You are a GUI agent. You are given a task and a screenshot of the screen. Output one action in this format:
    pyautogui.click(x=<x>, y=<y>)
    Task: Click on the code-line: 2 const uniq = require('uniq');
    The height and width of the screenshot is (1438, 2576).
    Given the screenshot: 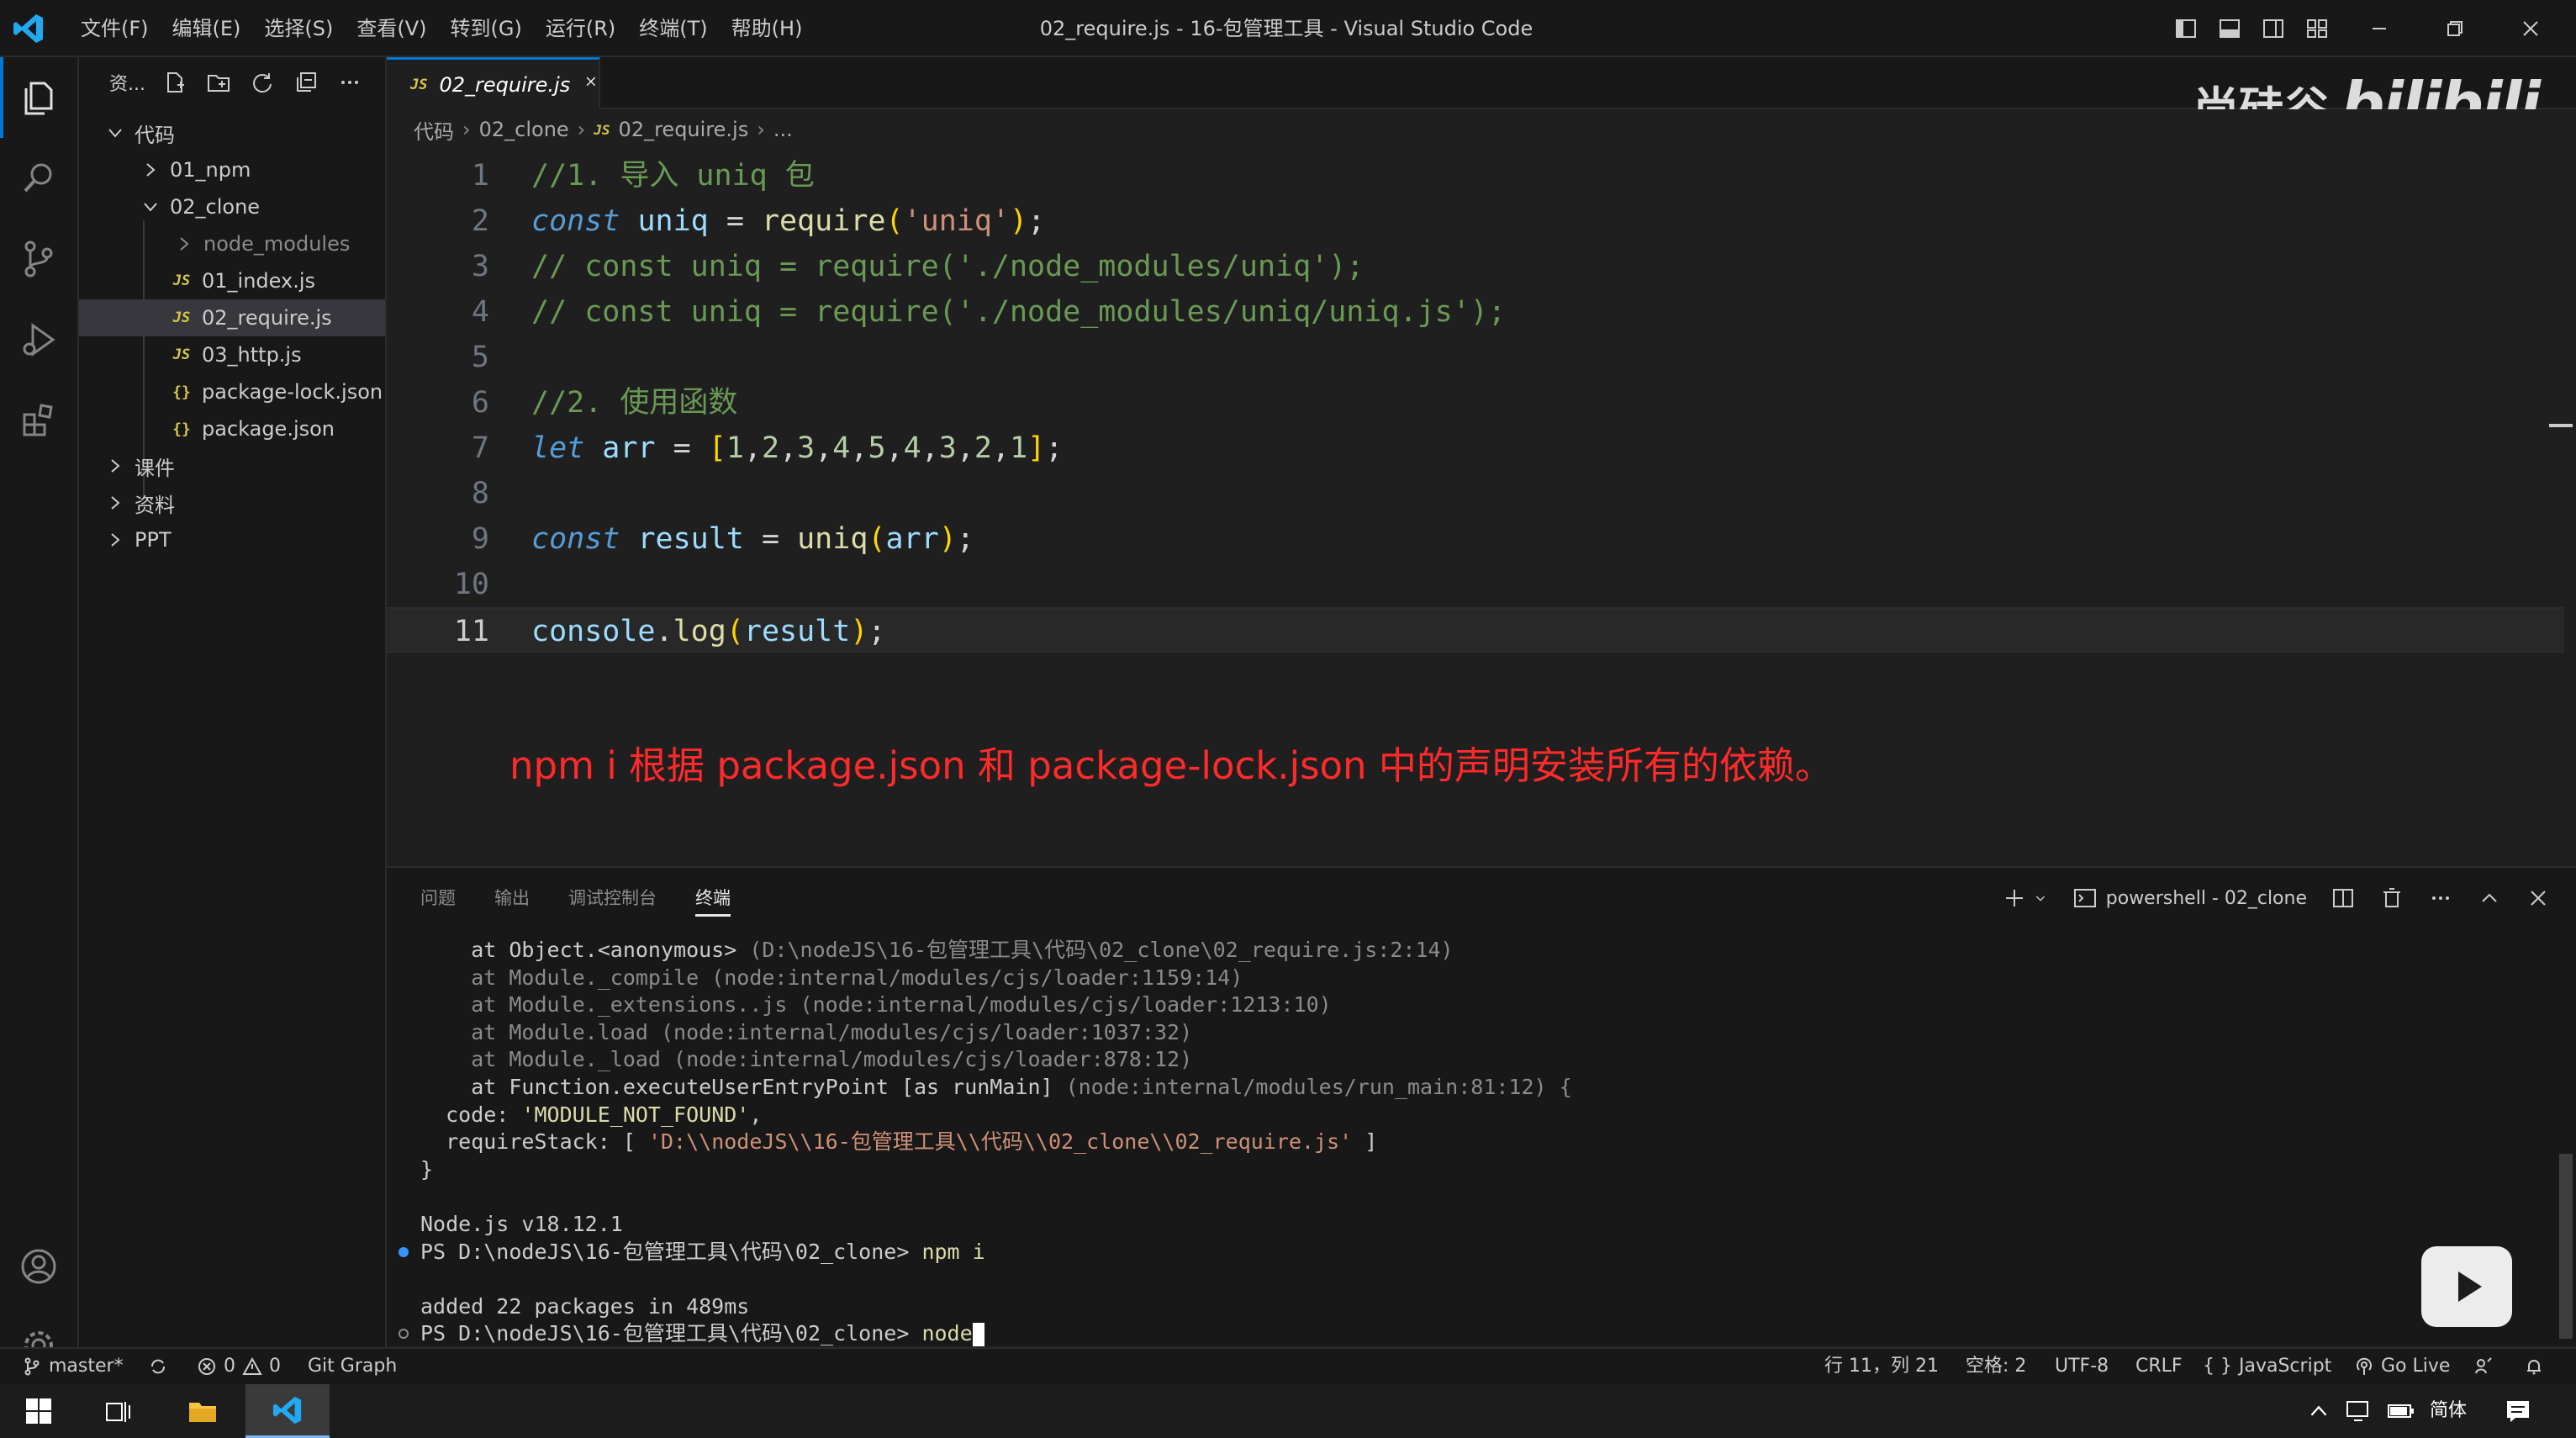 What is the action you would take?
    pyautogui.click(x=1475, y=221)
    